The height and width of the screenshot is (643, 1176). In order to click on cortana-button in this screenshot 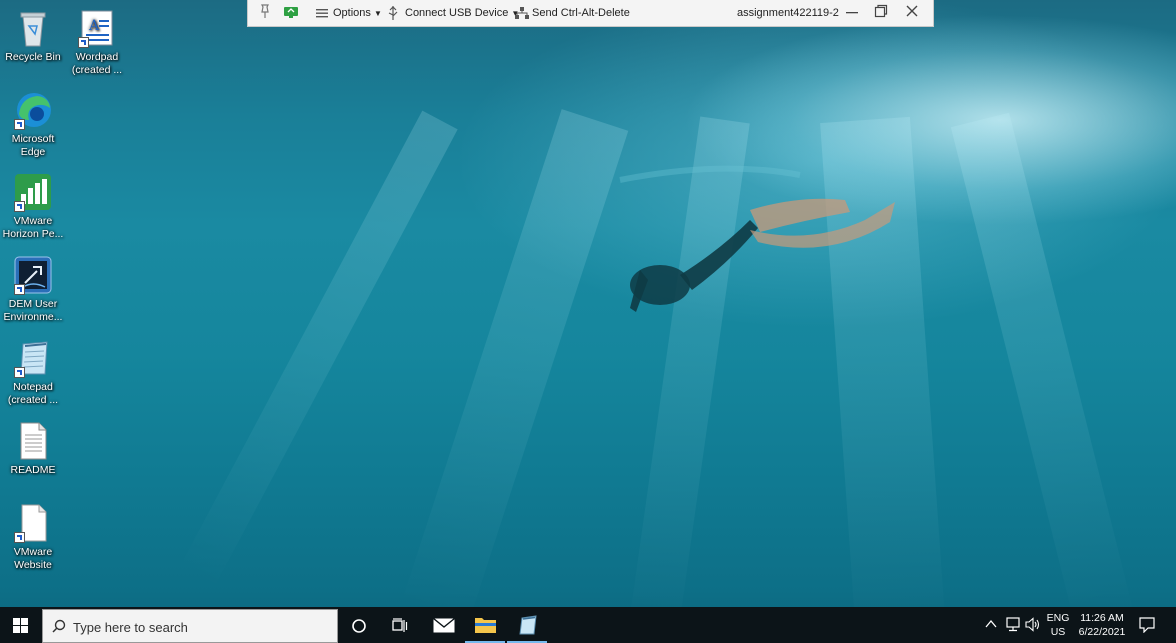, I will do `click(359, 625)`.